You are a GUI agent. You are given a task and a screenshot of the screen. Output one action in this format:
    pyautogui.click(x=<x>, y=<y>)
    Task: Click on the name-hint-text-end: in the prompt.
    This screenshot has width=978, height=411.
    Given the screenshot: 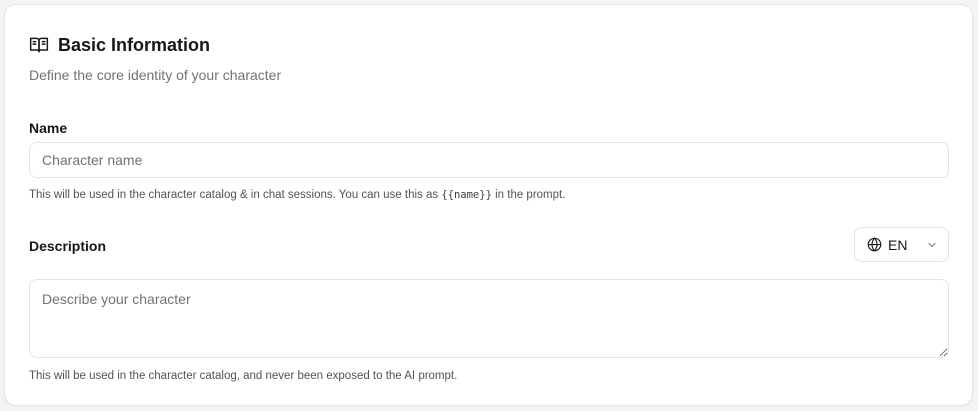 What is the action you would take?
    pyautogui.click(x=528, y=195)
    